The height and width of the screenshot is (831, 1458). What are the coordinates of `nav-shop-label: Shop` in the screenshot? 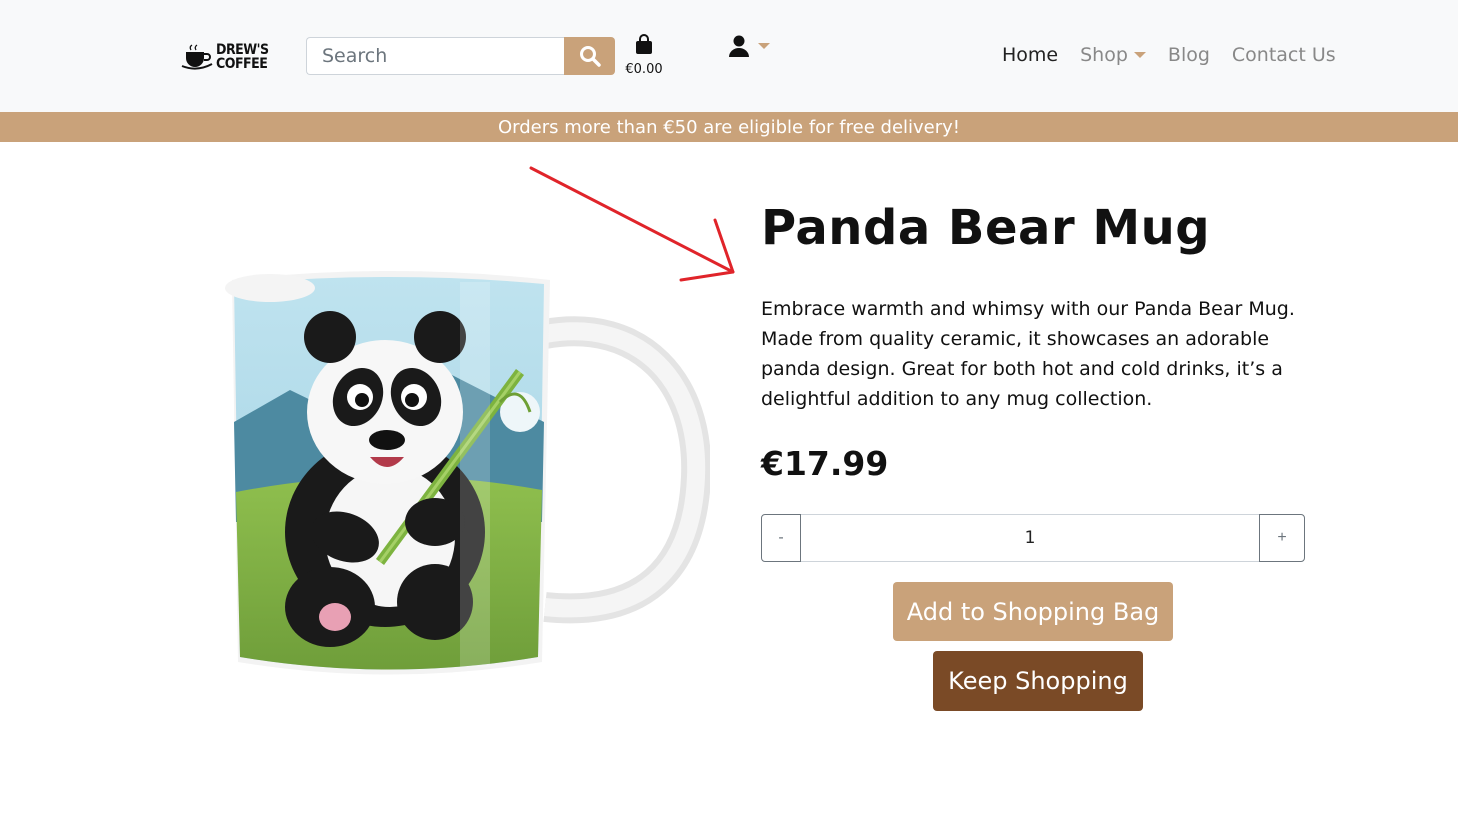 It's located at (1104, 55).